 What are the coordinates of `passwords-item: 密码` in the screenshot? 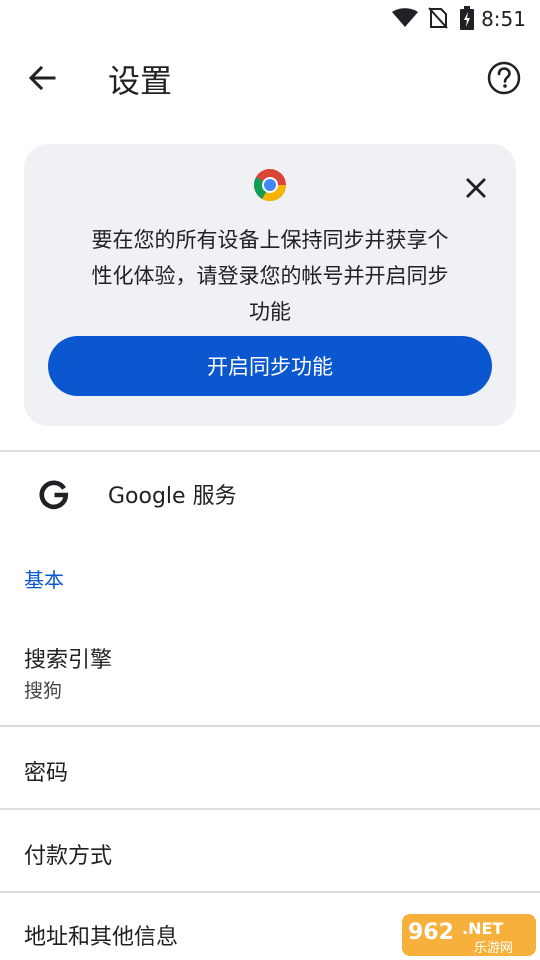 It's located at (270, 767).